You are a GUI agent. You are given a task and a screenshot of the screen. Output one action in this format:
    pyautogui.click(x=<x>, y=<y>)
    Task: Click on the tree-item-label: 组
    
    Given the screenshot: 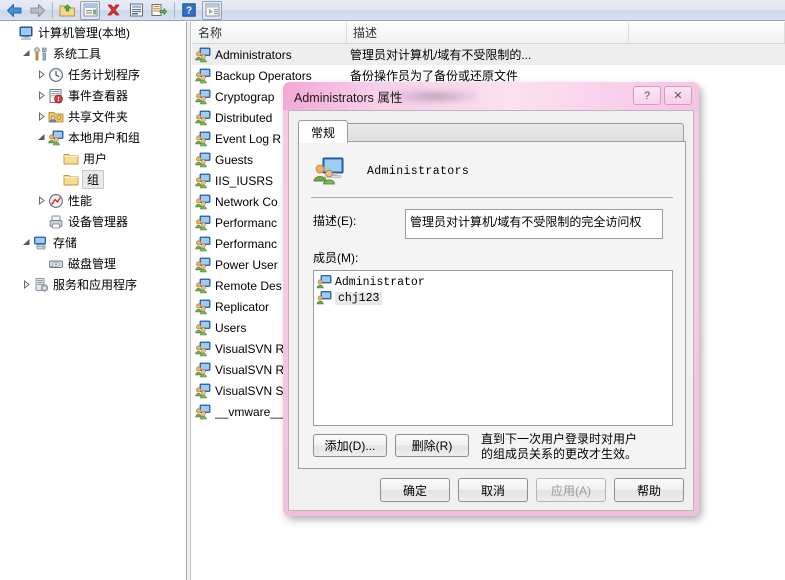 What is the action you would take?
    pyautogui.click(x=93, y=179)
    